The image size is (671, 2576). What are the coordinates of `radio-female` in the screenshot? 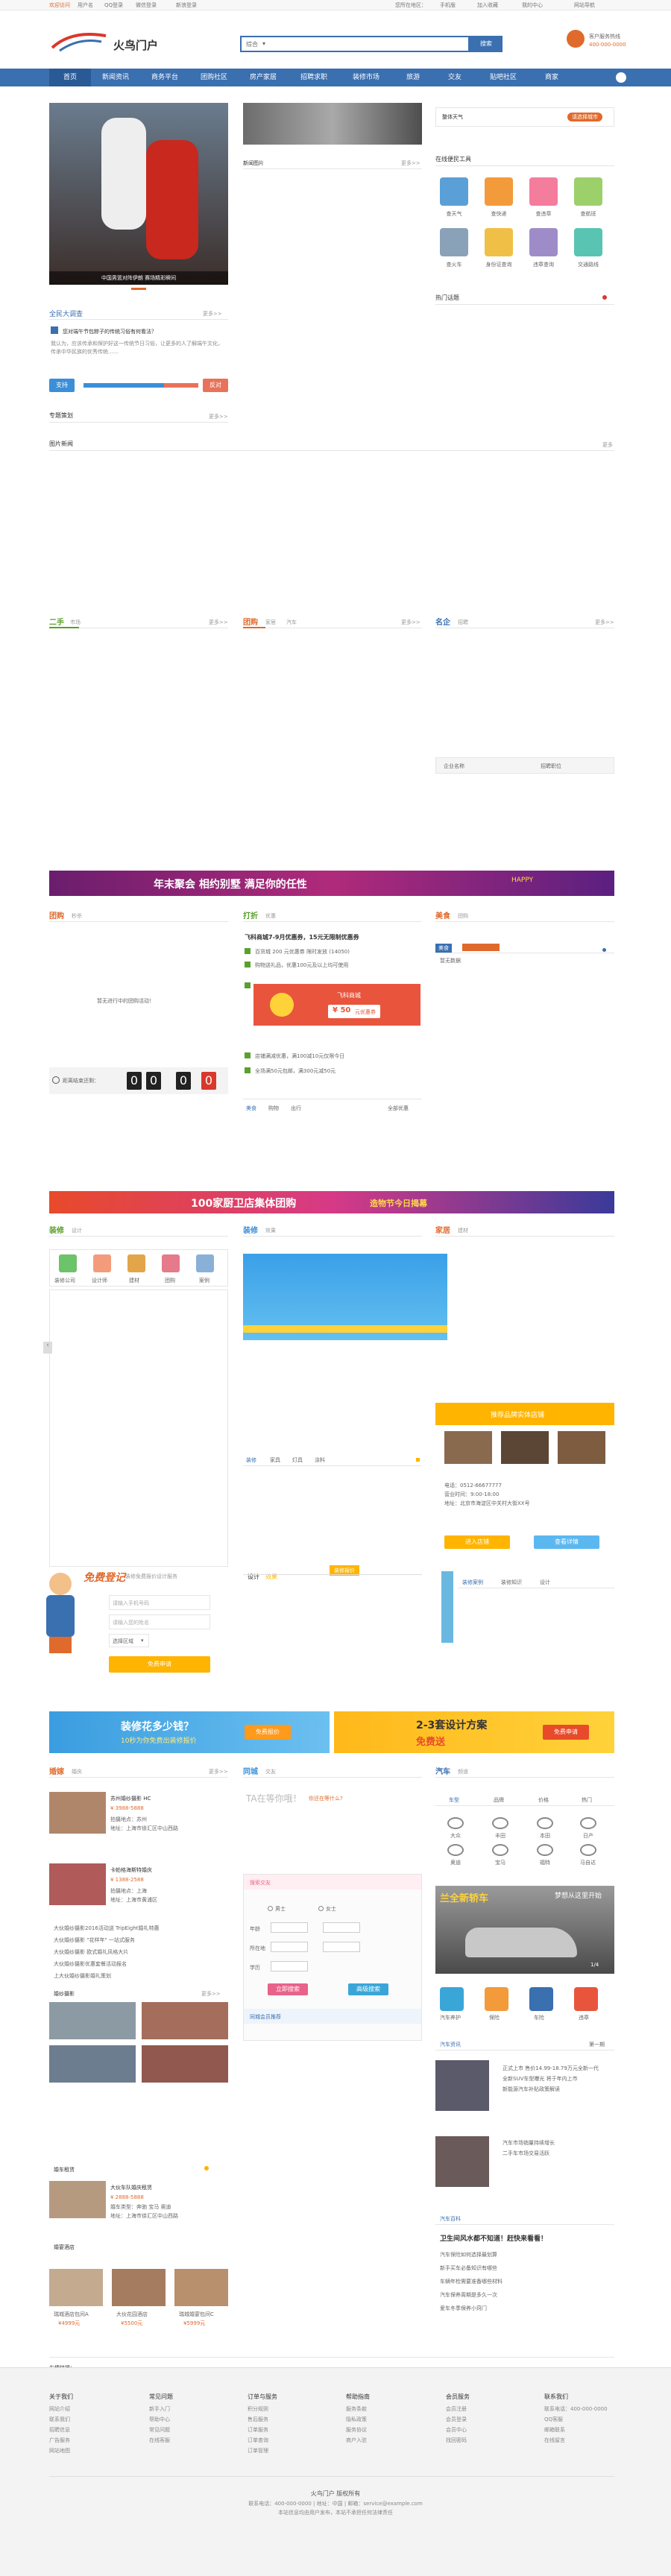 It's located at (321, 1908).